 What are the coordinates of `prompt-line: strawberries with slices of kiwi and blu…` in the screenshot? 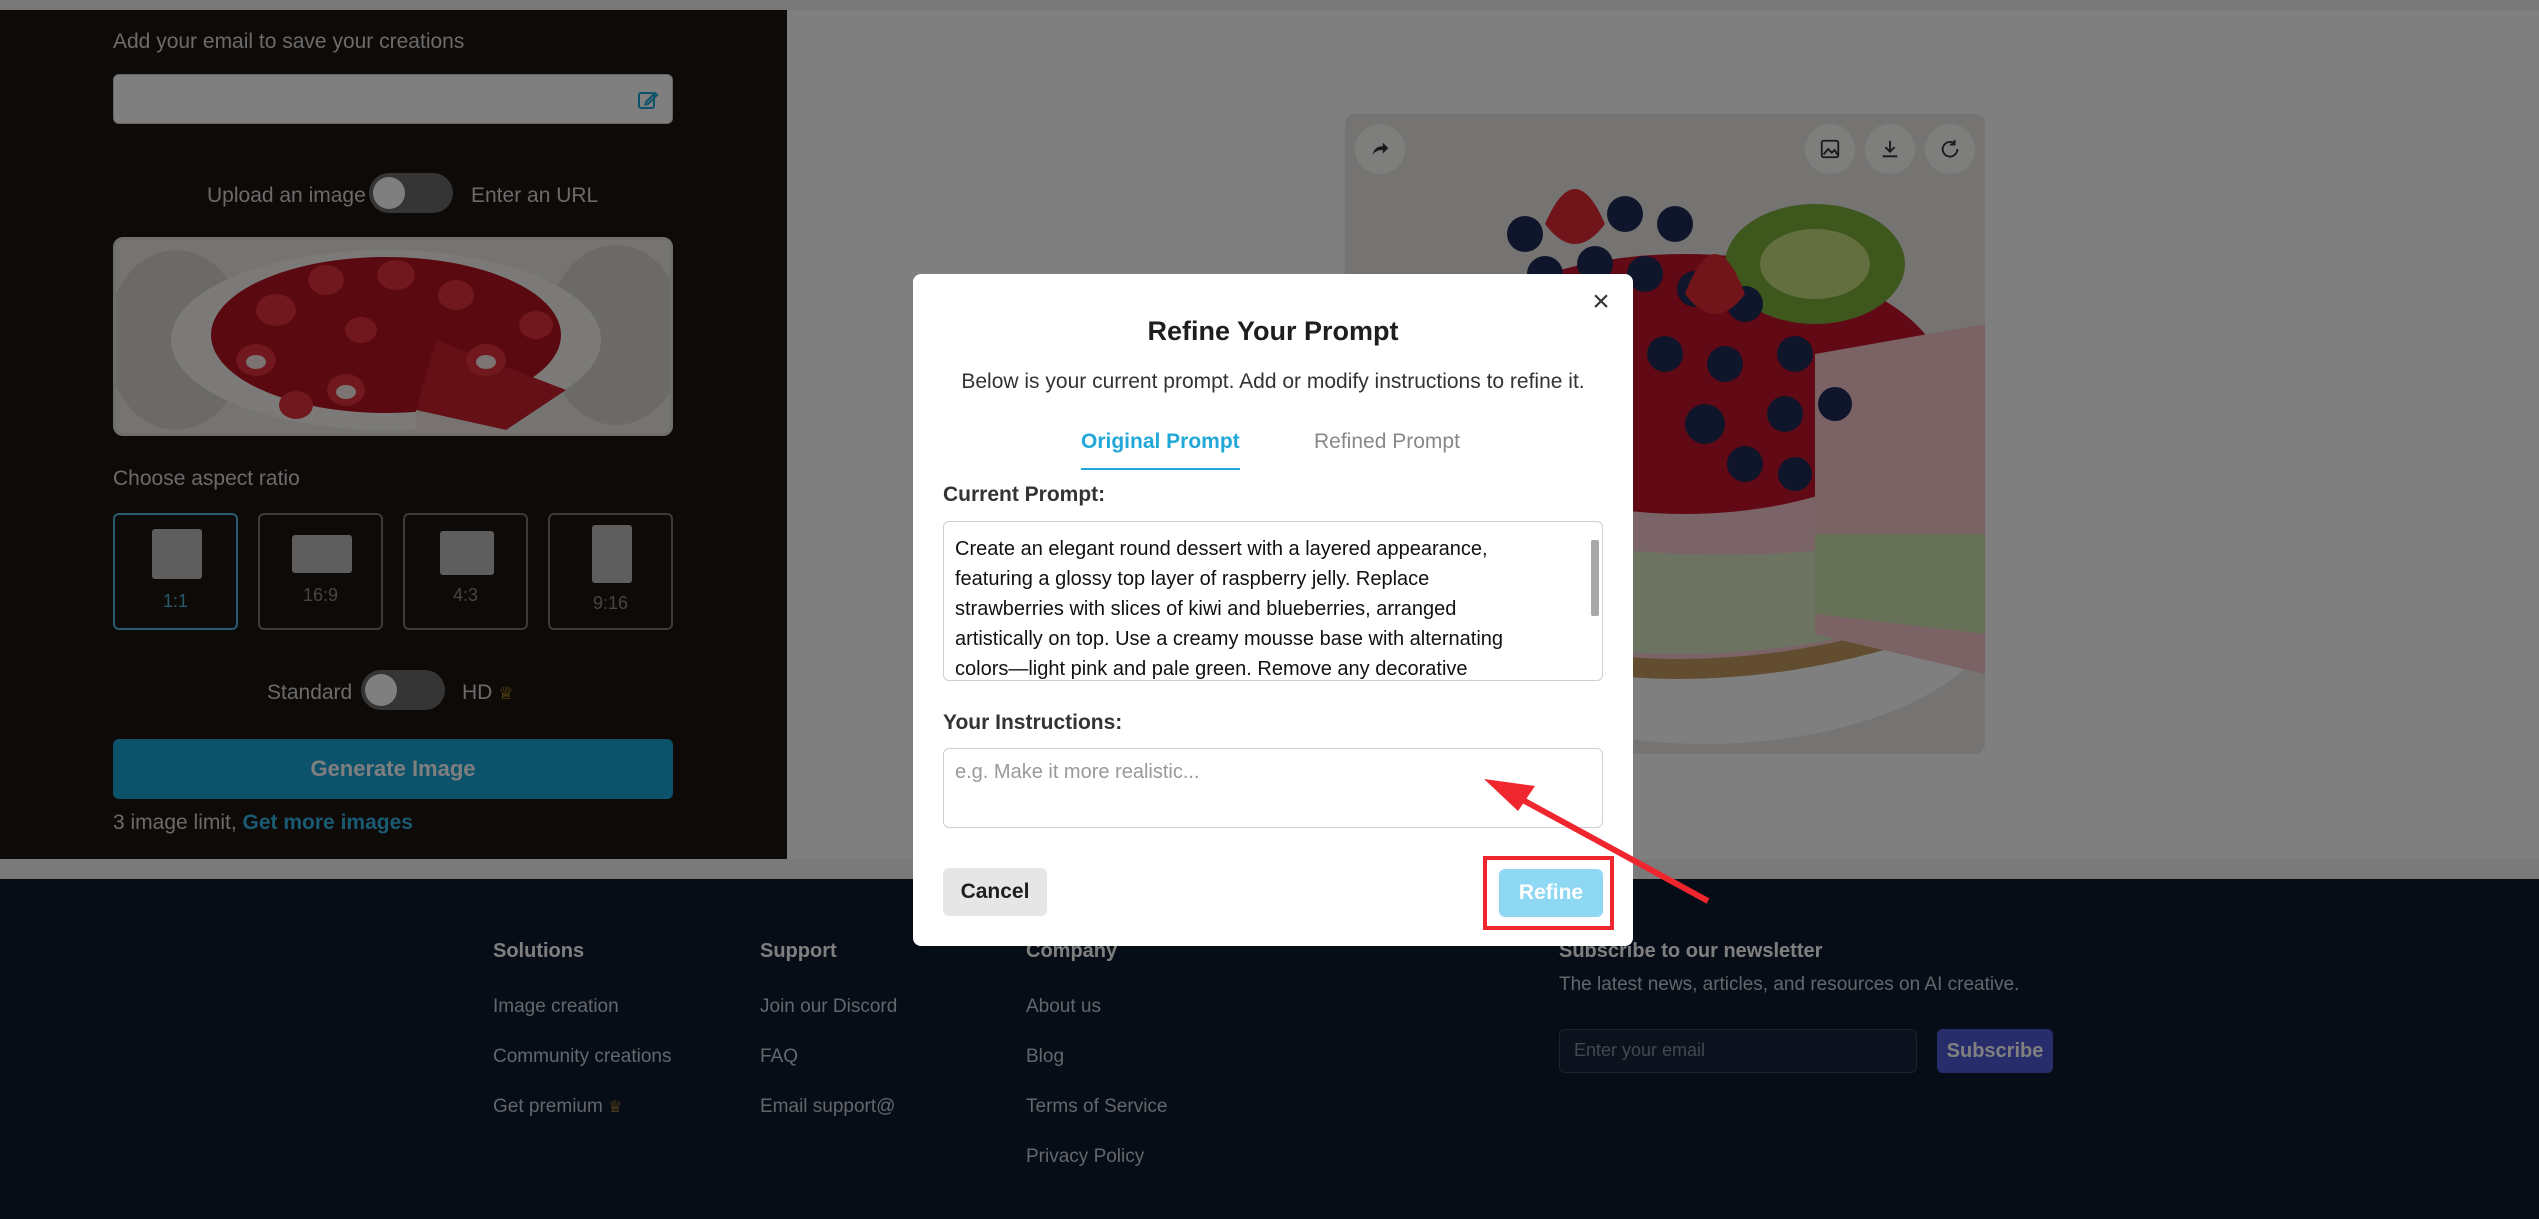 It's located at (1206, 609).